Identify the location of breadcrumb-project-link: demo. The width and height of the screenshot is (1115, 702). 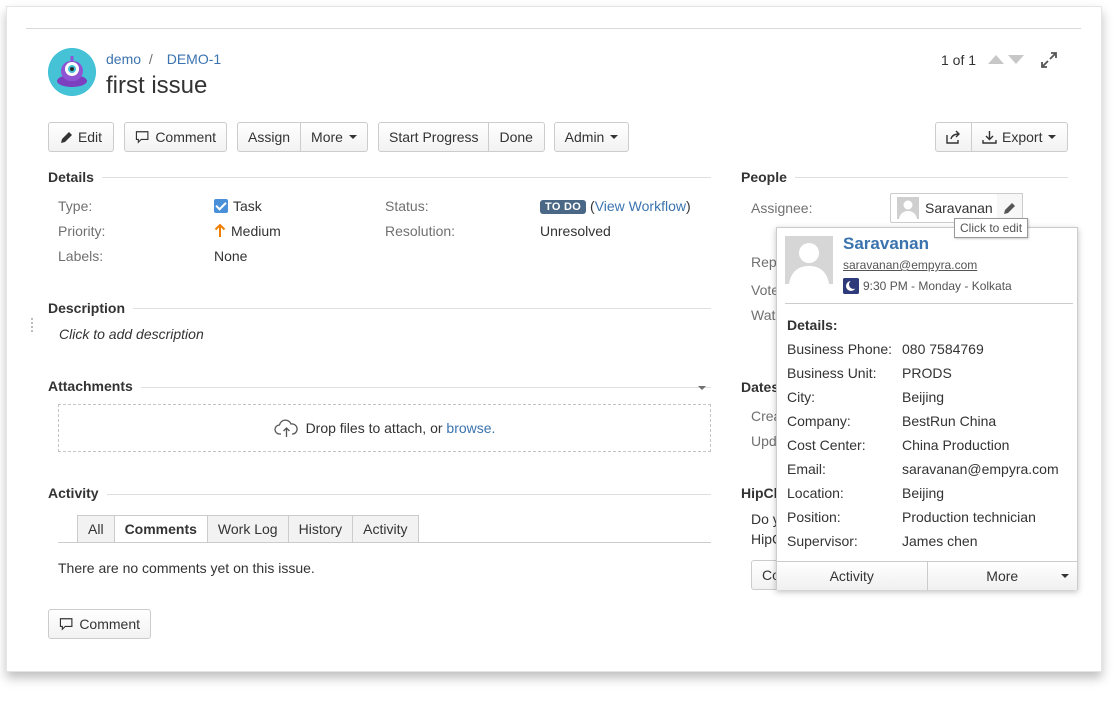
(123, 59).